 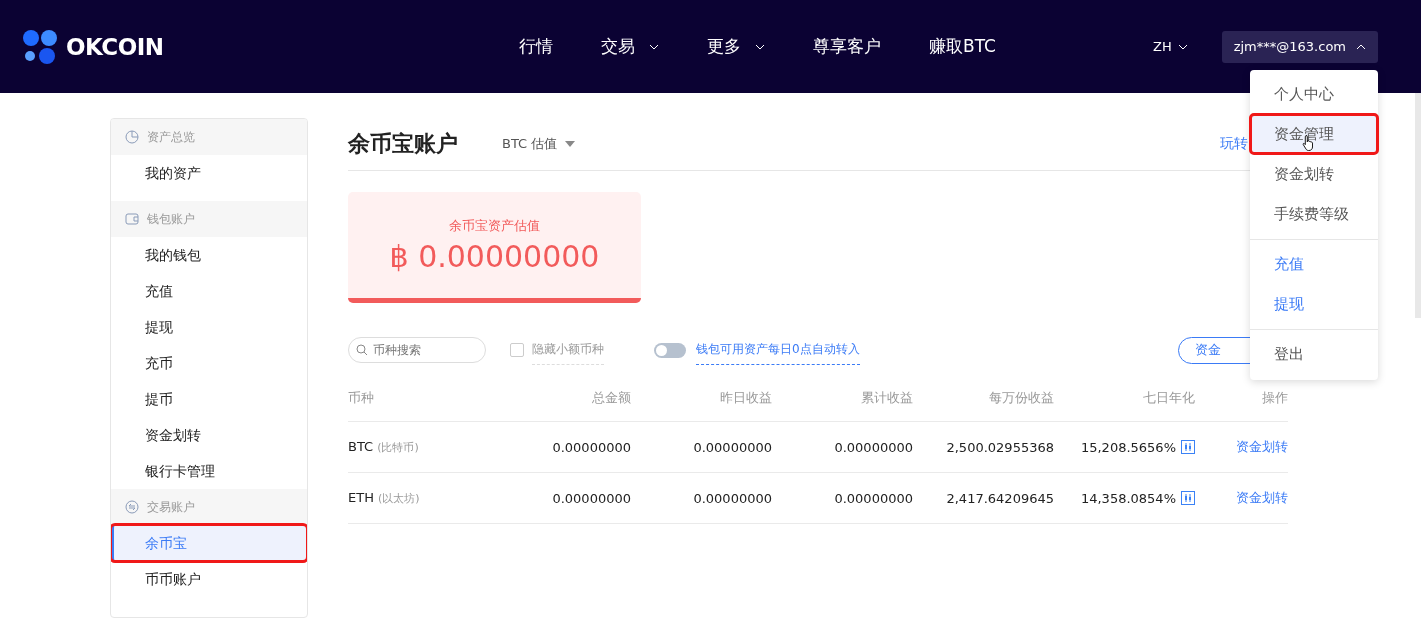 I want to click on toggle-switch, so click(x=670, y=350).